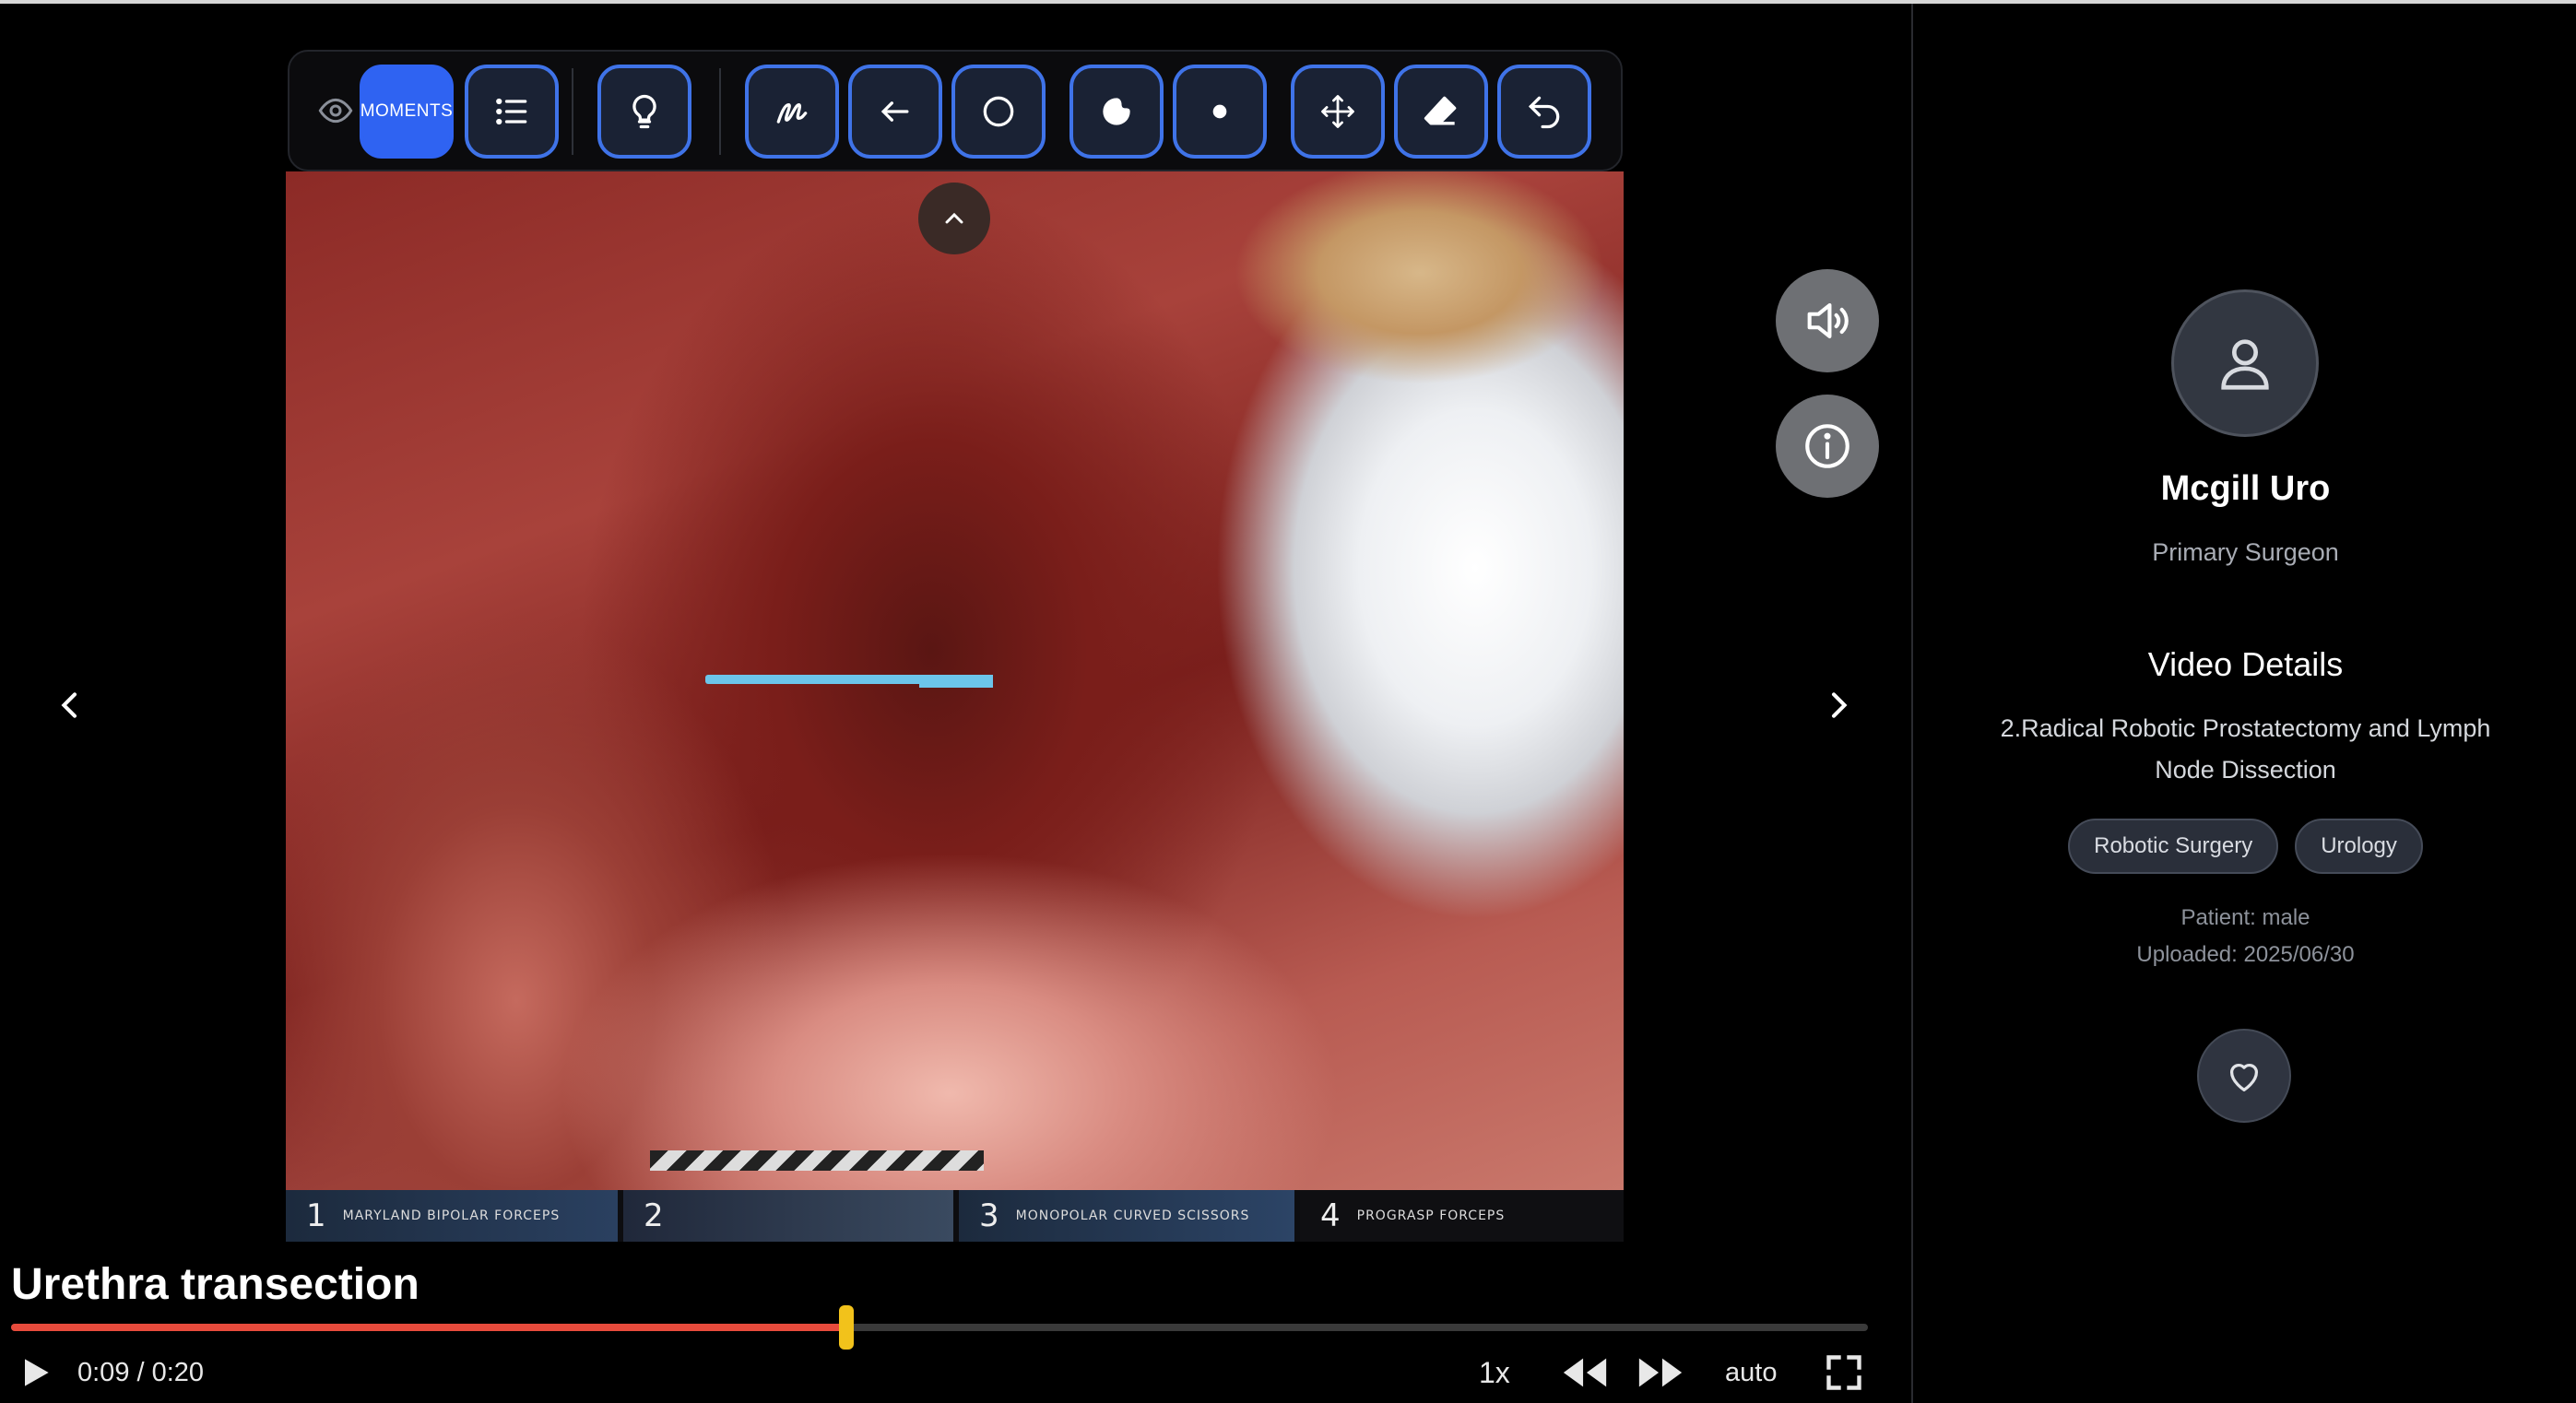 Image resolution: width=2576 pixels, height=1403 pixels. I want to click on info-button, so click(1827, 446).